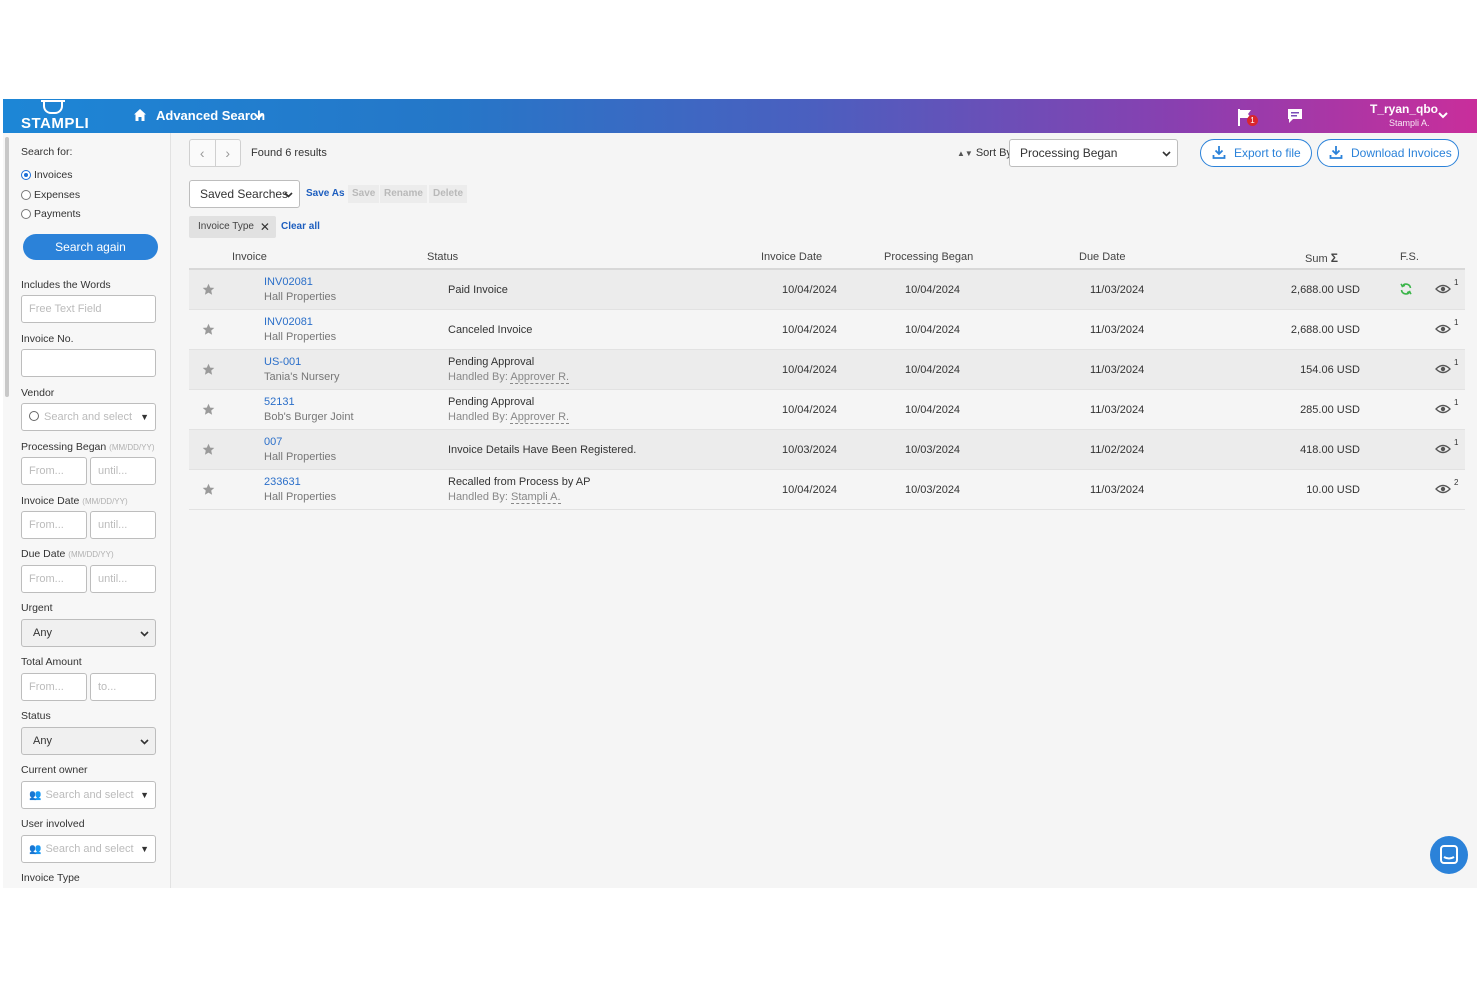 Image resolution: width=1480 pixels, height=987 pixels. Describe the element at coordinates (791, 257) in the screenshot. I see `col-header-invoice-date: Invoice Date` at that location.